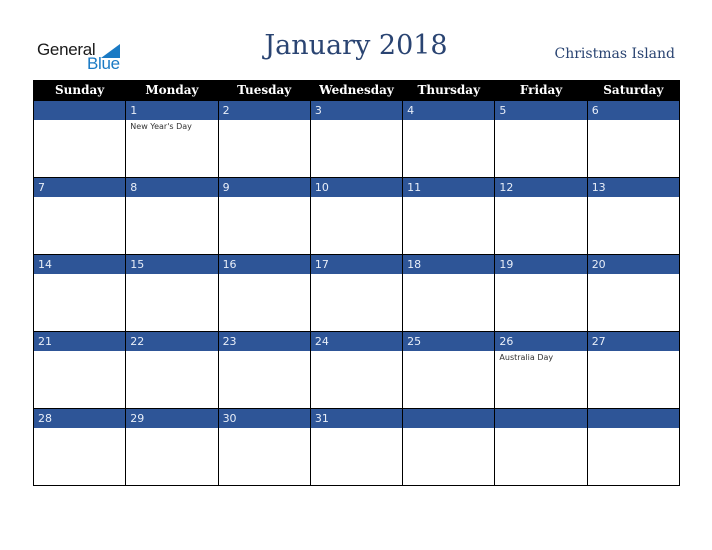  Describe the element at coordinates (356, 264) in the screenshot. I see `day-number: 17` at that location.